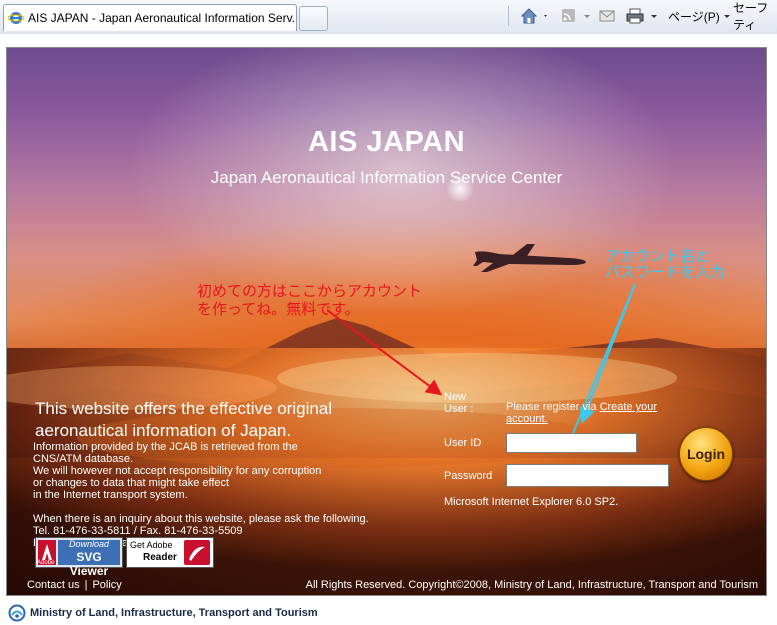 This screenshot has height=625, width=777. I want to click on mail-icon, so click(607, 16).